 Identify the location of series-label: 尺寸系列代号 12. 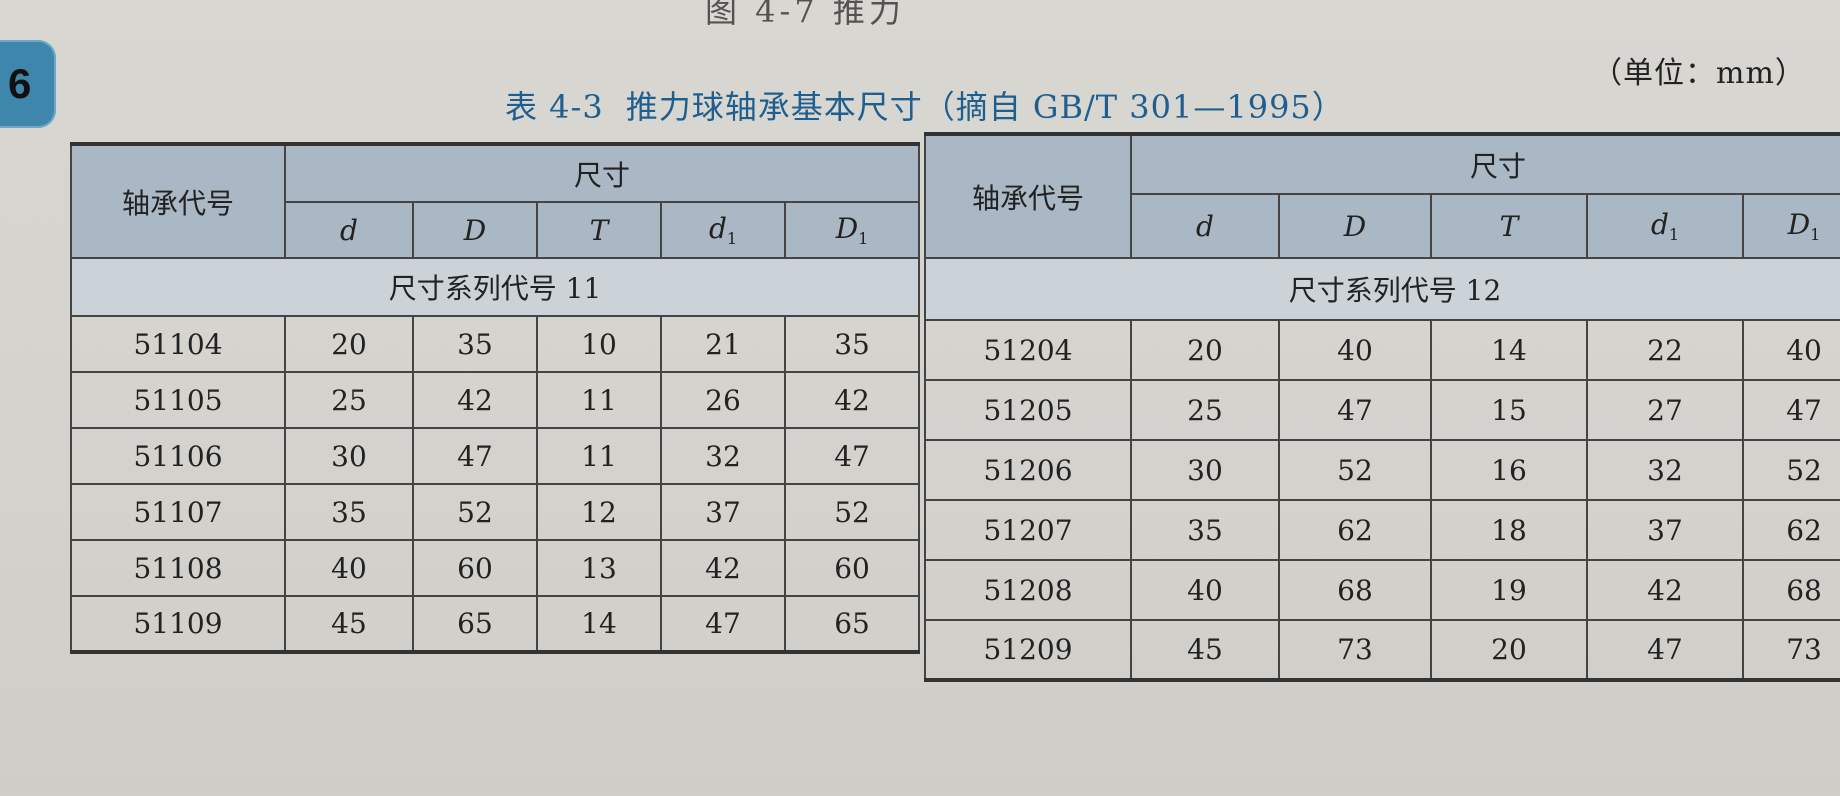
(1381, 289).